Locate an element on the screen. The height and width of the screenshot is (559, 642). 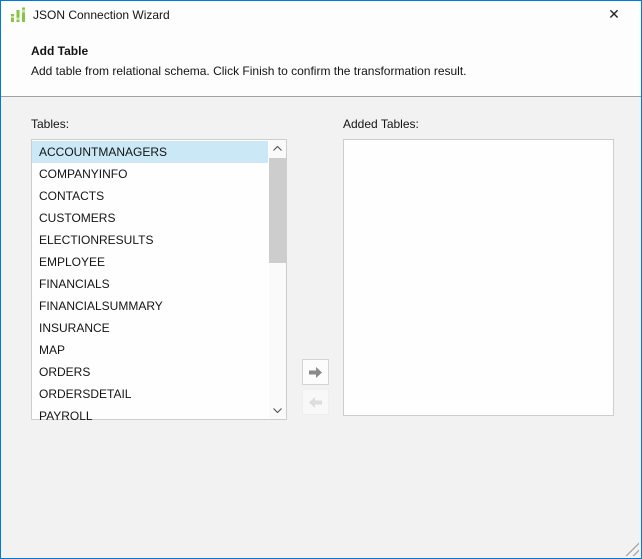
scroll-up-button is located at coordinates (277, 148).